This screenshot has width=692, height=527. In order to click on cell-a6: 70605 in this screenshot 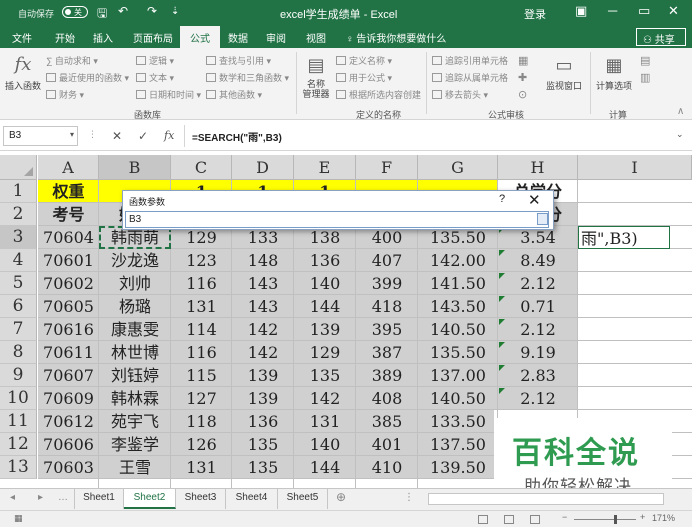, I will do `click(68, 306)`.